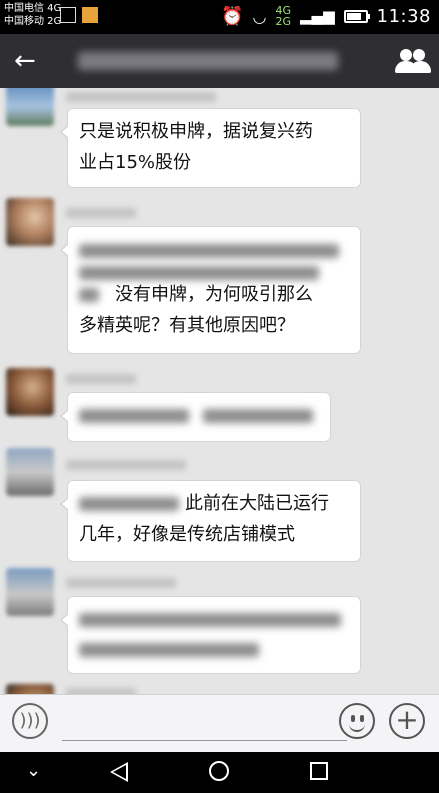  What do you see at coordinates (187, 325) in the screenshot?
I see `message-line: 多精英呢？有其他原因吧？` at bounding box center [187, 325].